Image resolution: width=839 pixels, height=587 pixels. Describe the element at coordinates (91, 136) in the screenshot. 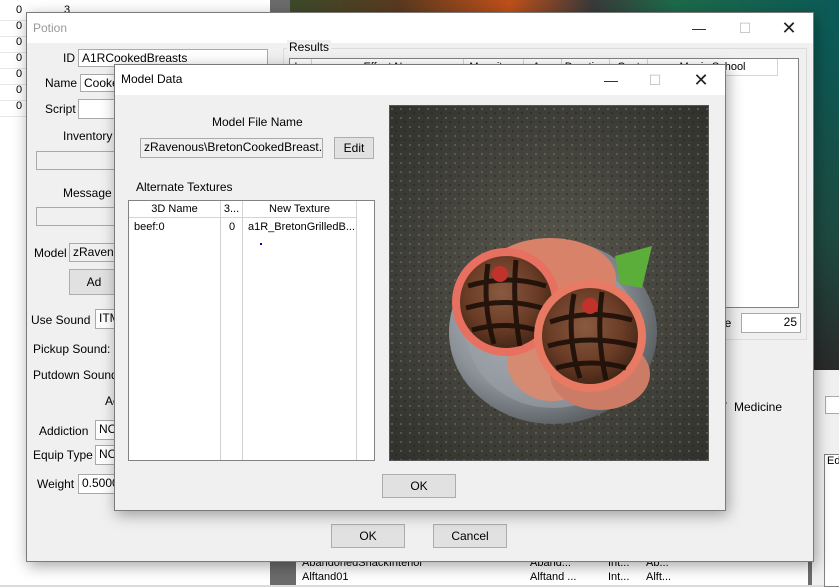

I see `inventory-icon-label: Inventory i` at that location.